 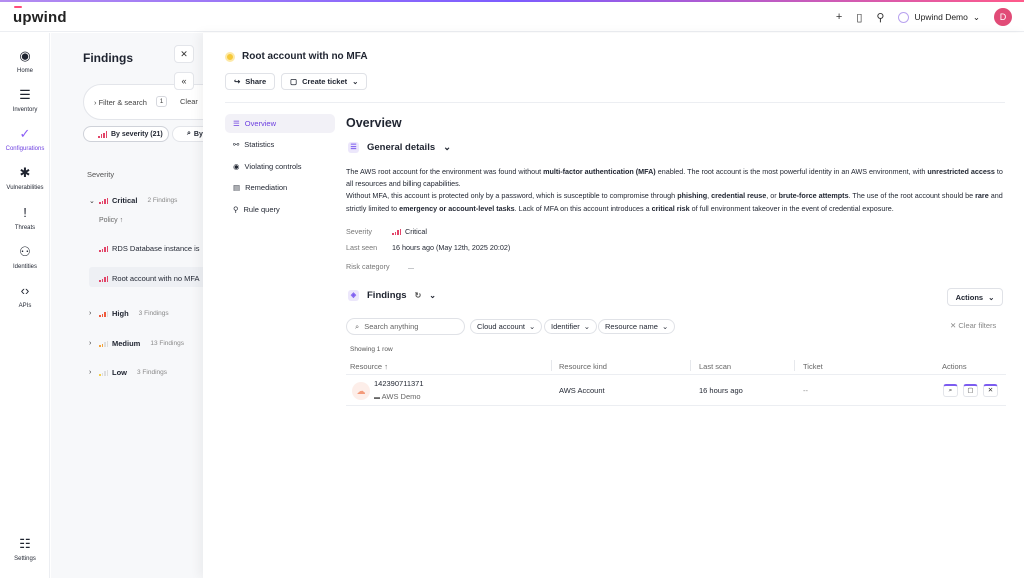 I want to click on share-button: ↪ Share, so click(x=250, y=81).